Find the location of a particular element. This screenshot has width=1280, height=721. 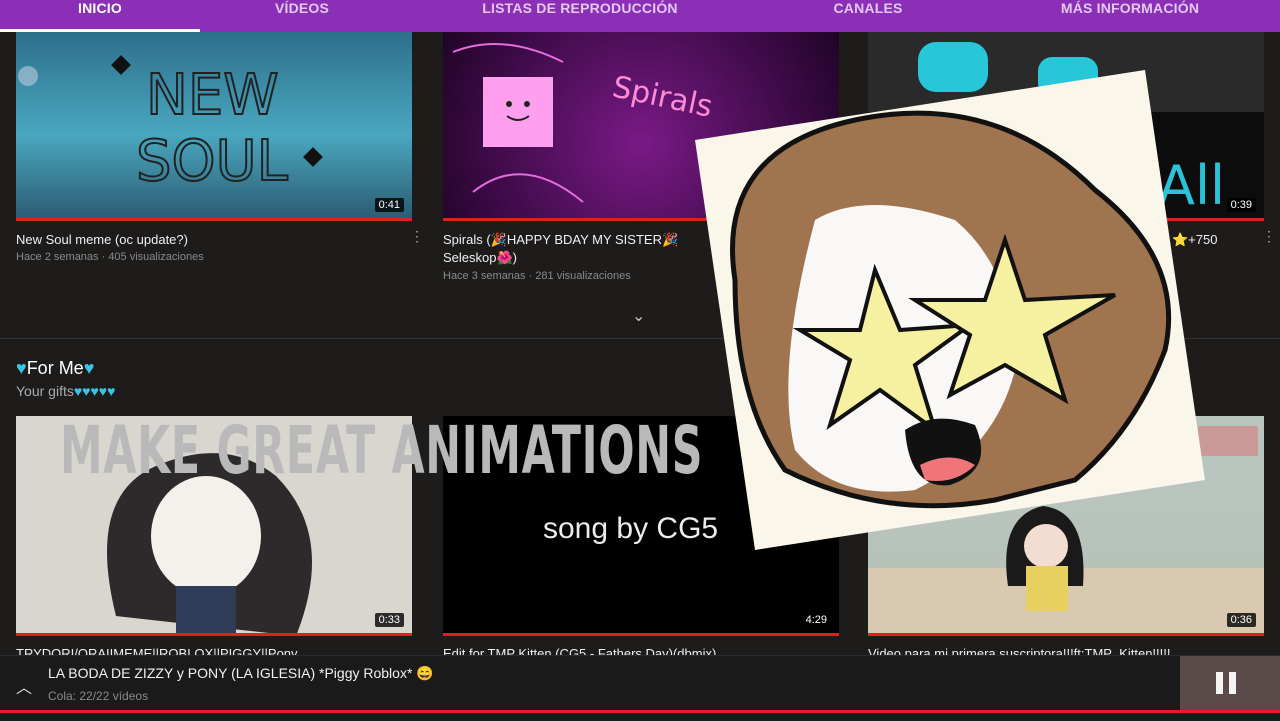

tab-label: LISTAS DE REPRODUCCIÓN is located at coordinates (580, 8).